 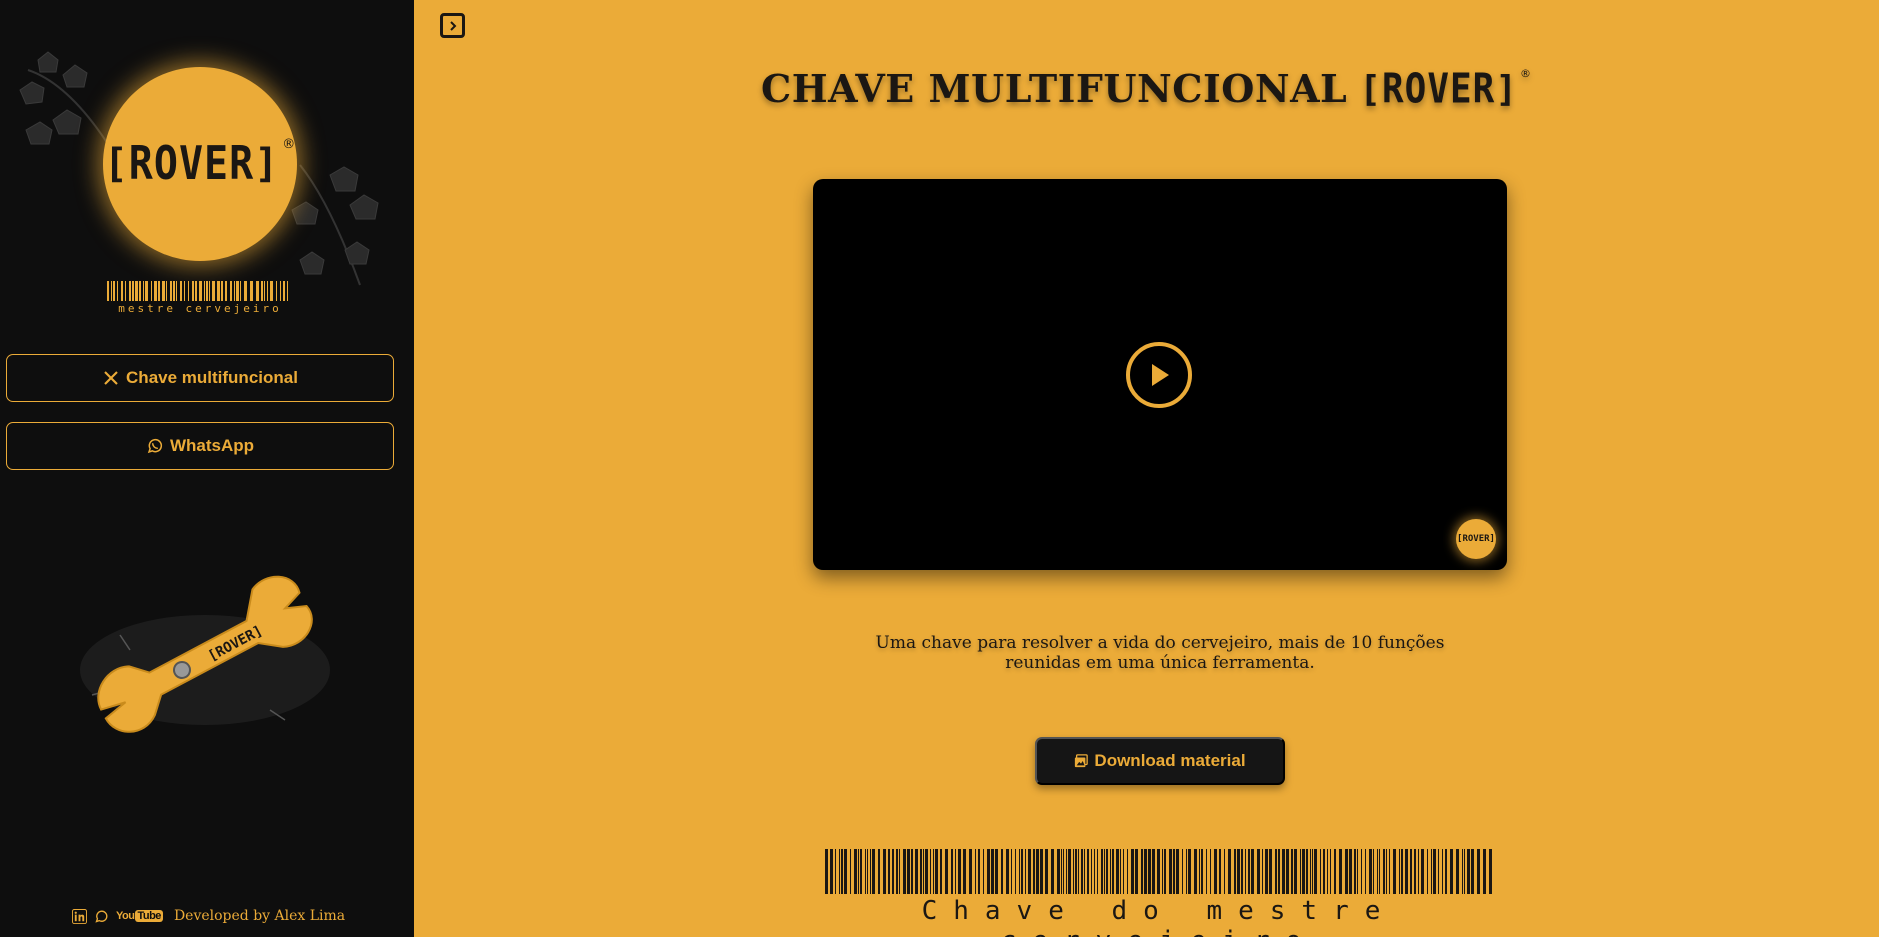 I want to click on download-label: Download material, so click(x=1170, y=760).